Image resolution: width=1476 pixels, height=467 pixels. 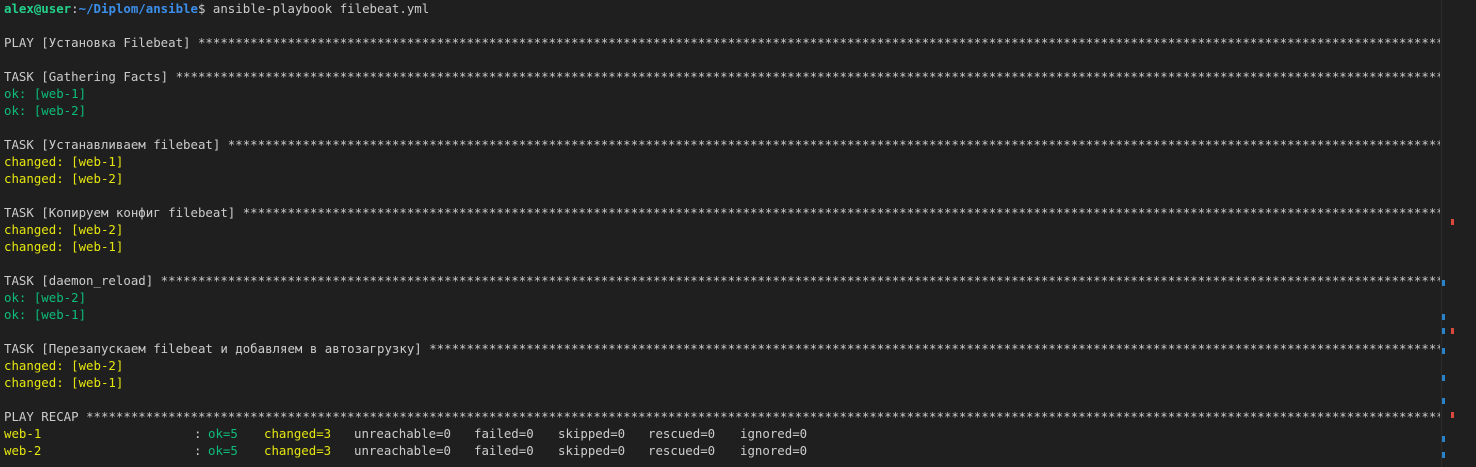 What do you see at coordinates (138, 8) in the screenshot?
I see `prompt-path: ~/Diplom/ansible` at bounding box center [138, 8].